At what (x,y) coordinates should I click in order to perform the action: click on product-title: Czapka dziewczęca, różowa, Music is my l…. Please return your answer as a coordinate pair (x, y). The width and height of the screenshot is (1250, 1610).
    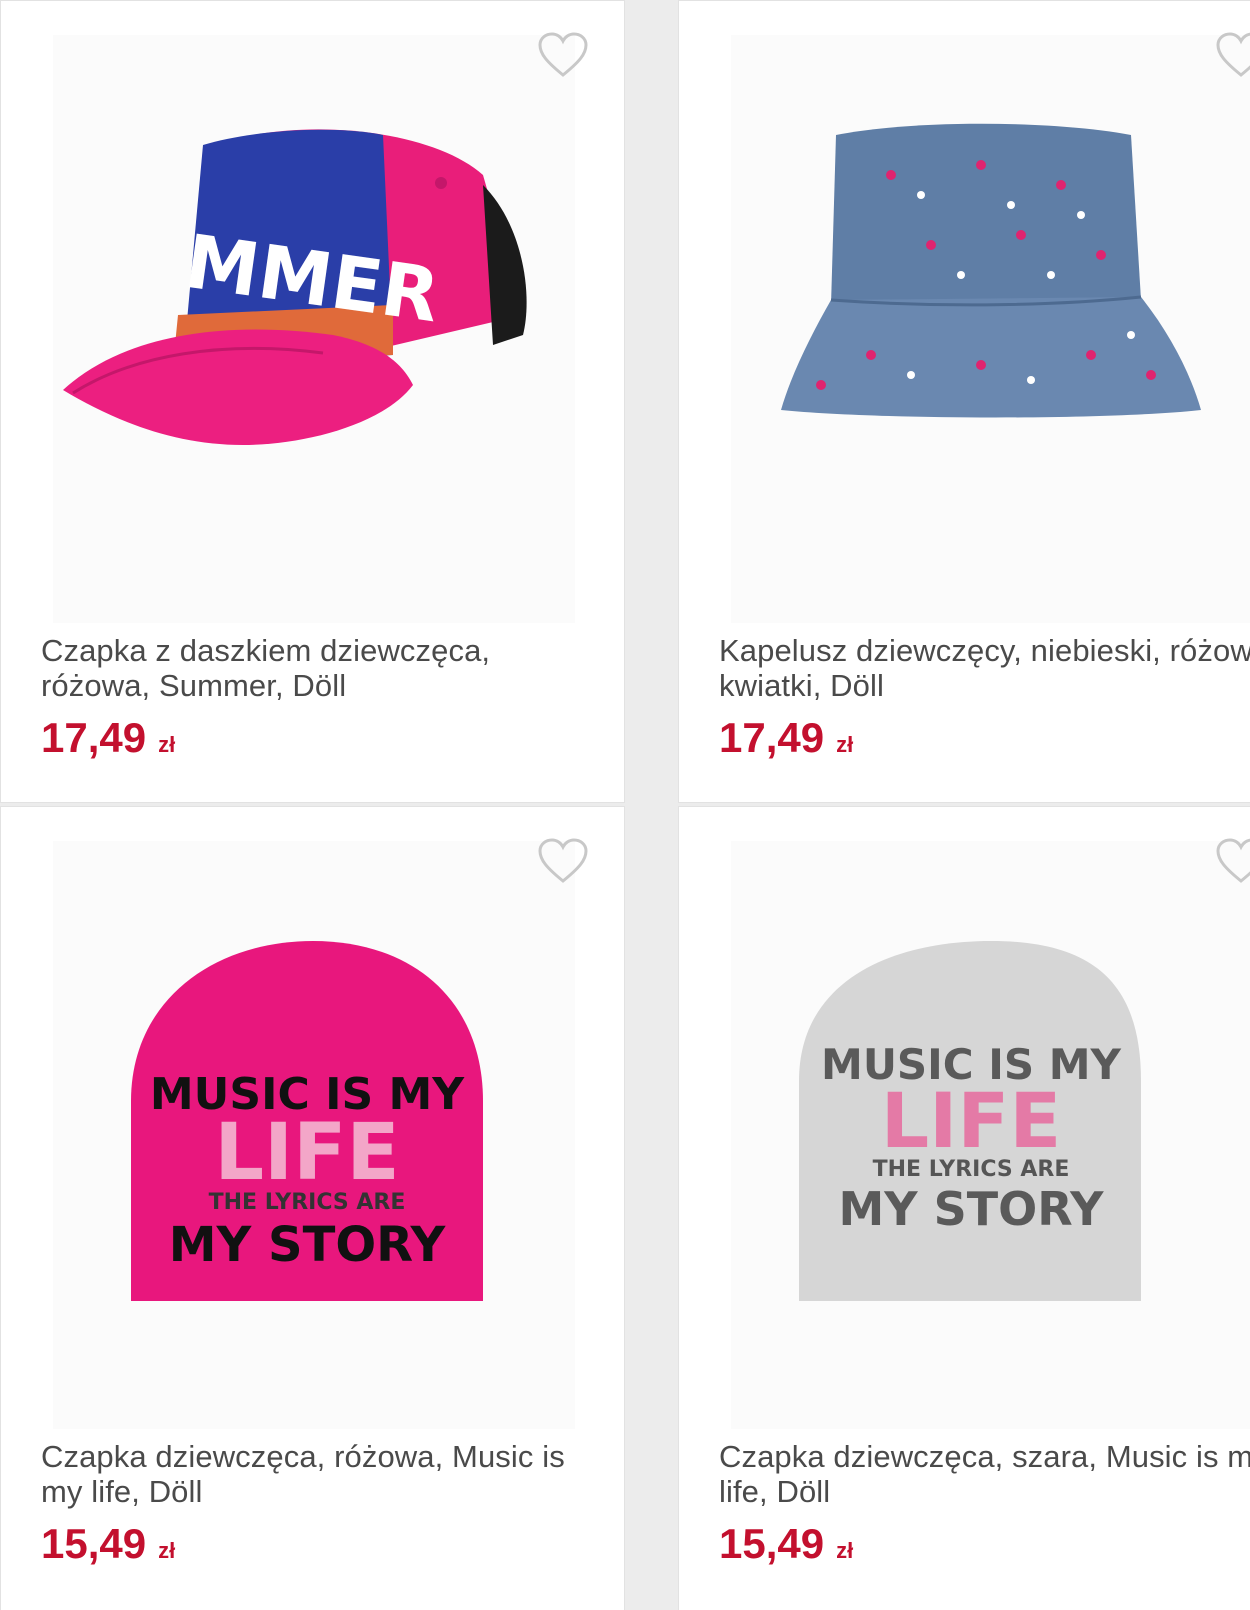
    Looking at the image, I should click on (321, 1474).